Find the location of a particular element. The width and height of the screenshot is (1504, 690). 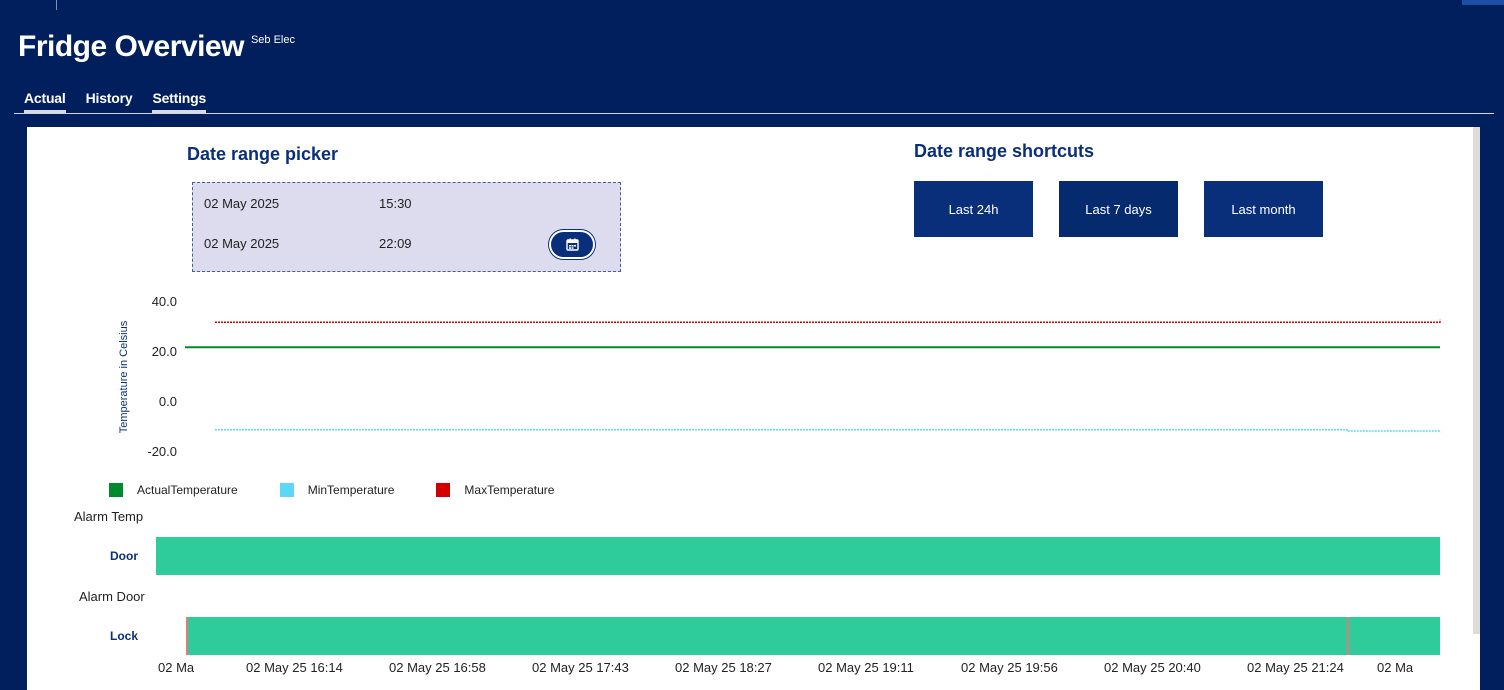

last-month-button: Last month is located at coordinates (1263, 209).